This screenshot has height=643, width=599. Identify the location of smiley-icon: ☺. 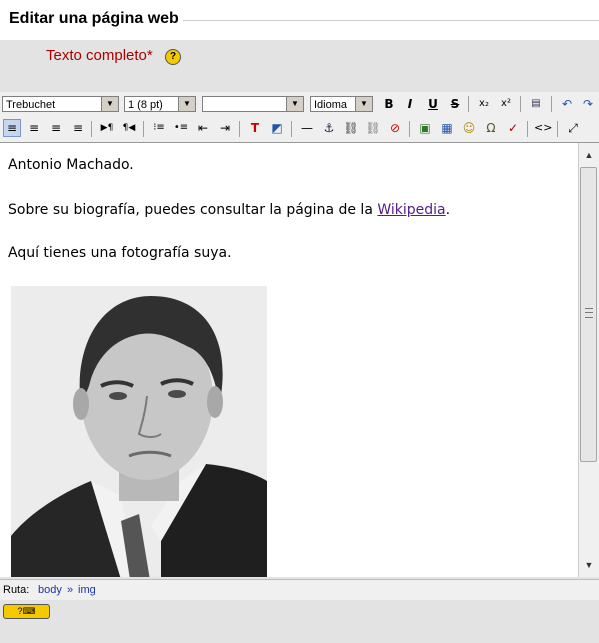
(469, 128).